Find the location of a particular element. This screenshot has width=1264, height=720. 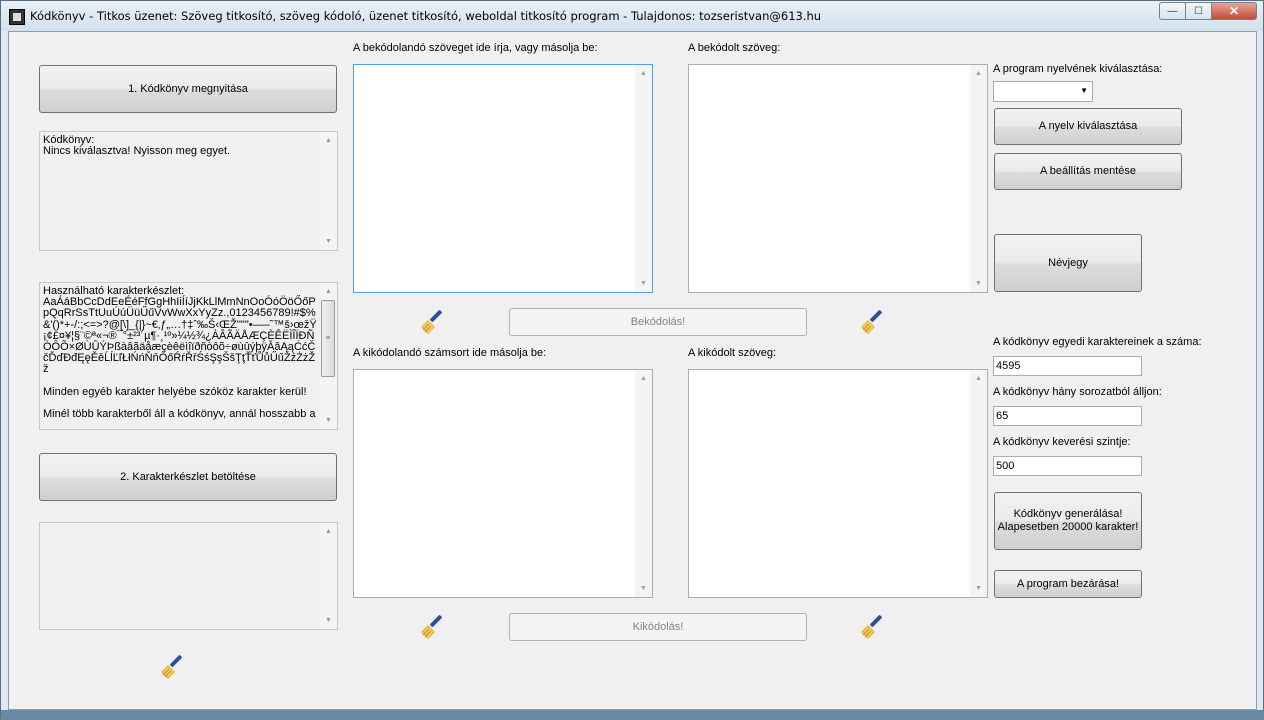

select-language-button: A nyelv kiválasztása is located at coordinates (1088, 126).